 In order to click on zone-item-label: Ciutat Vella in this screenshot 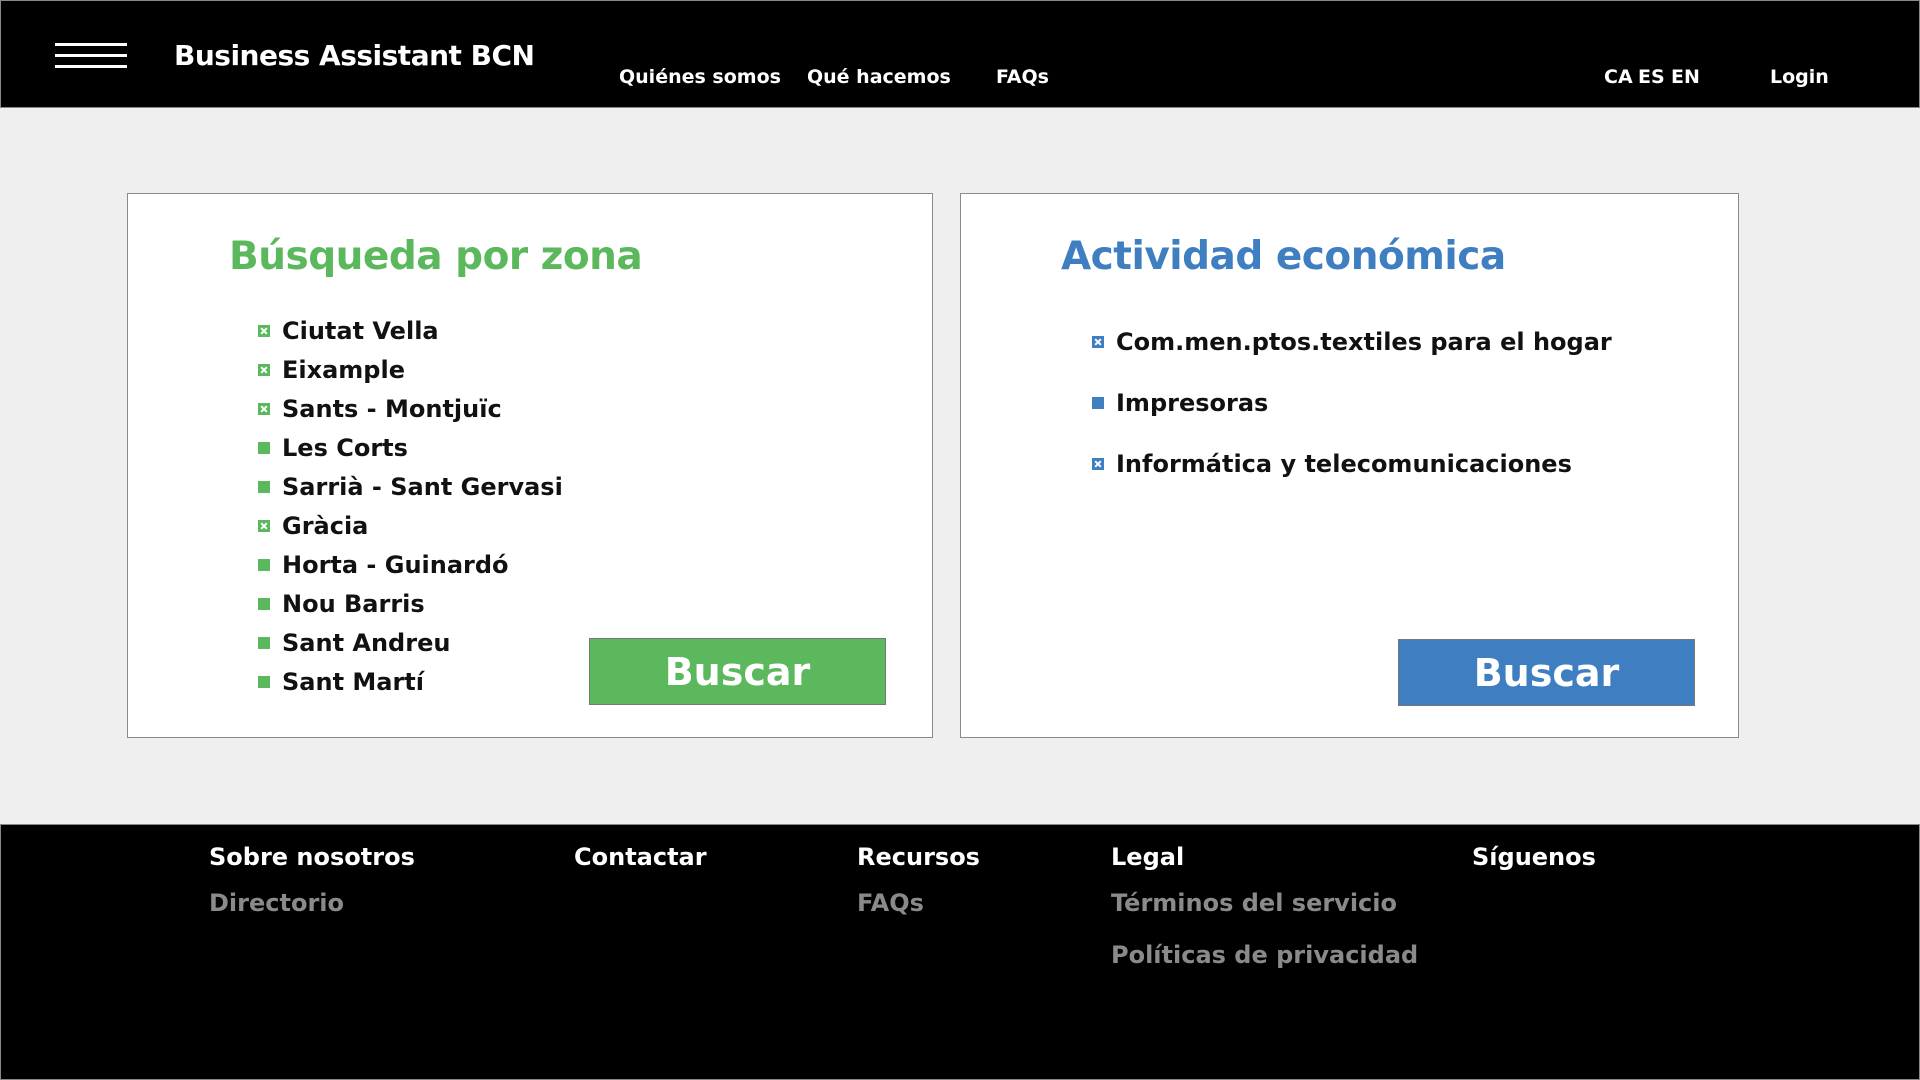, I will do `click(360, 330)`.